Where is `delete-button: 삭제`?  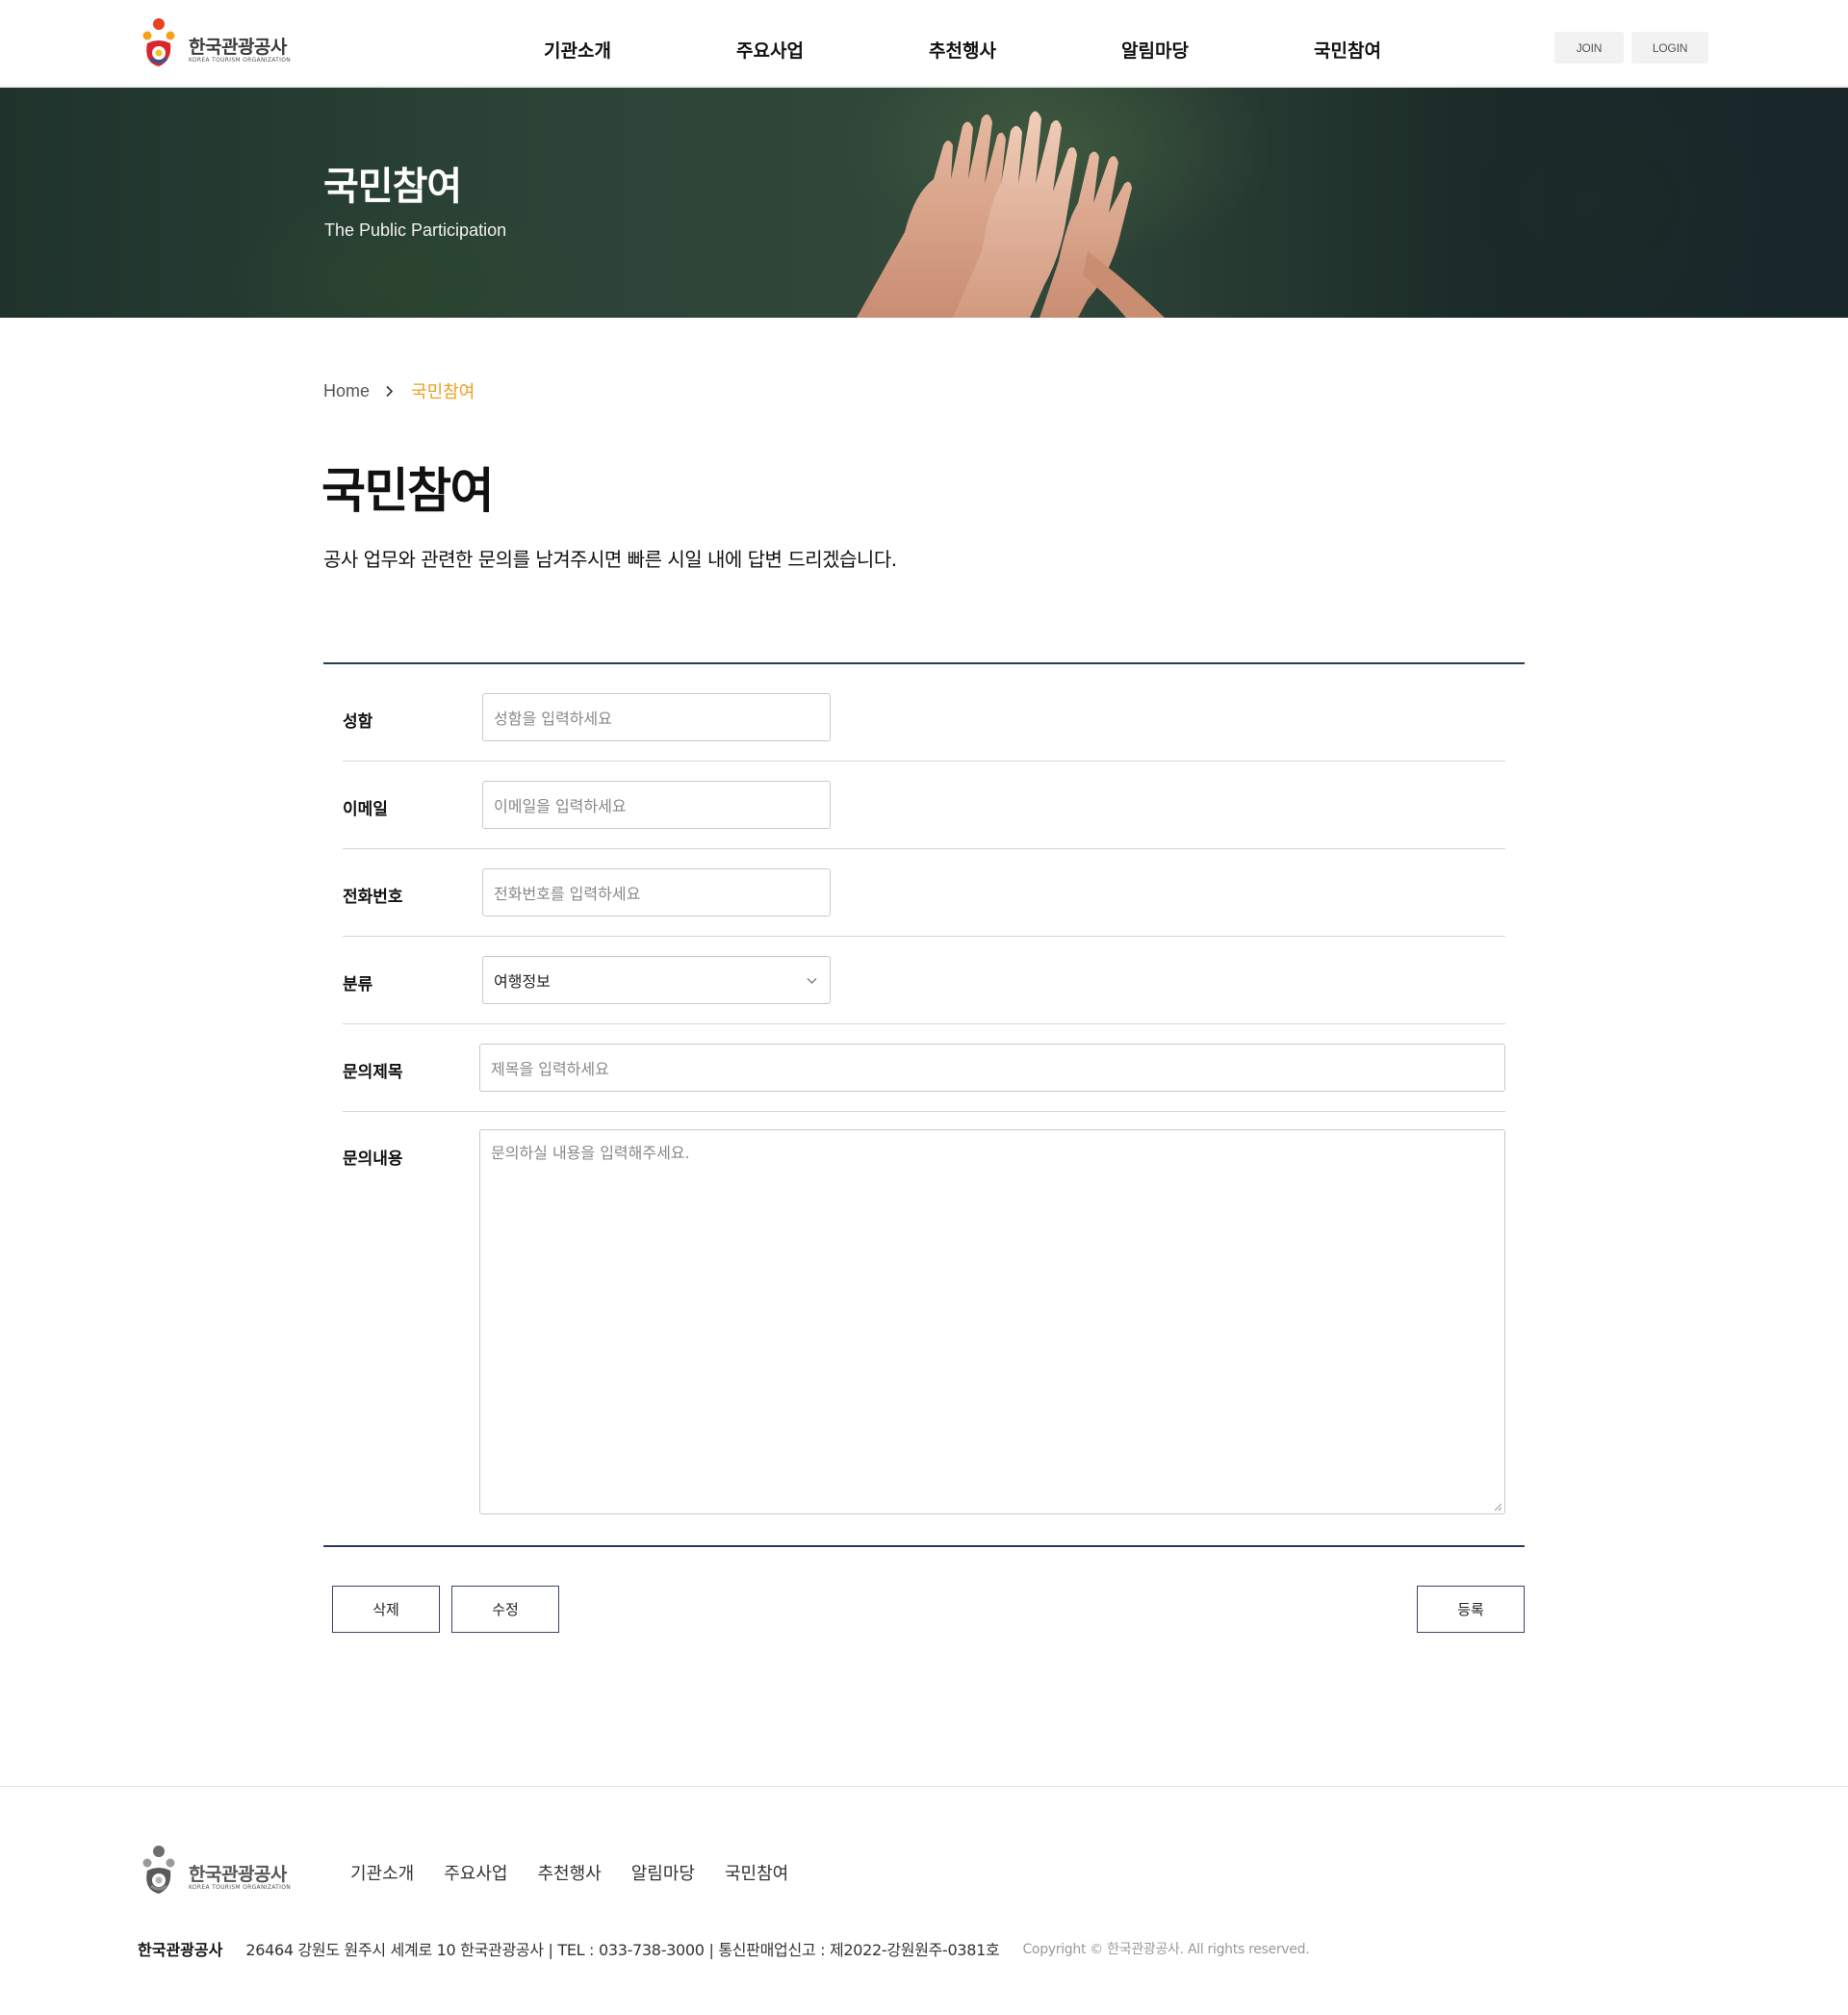 delete-button: 삭제 is located at coordinates (386, 1610).